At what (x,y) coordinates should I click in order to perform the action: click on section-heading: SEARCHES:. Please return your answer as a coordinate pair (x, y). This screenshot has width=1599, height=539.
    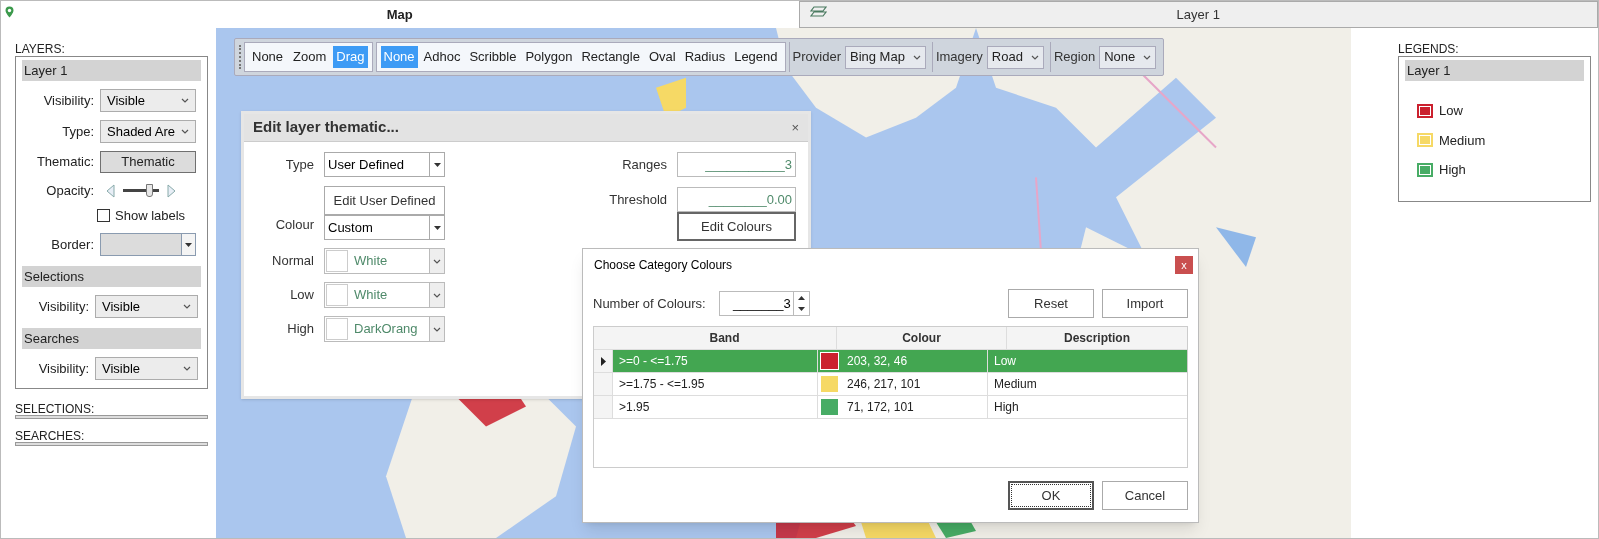
    Looking at the image, I should click on (50, 435).